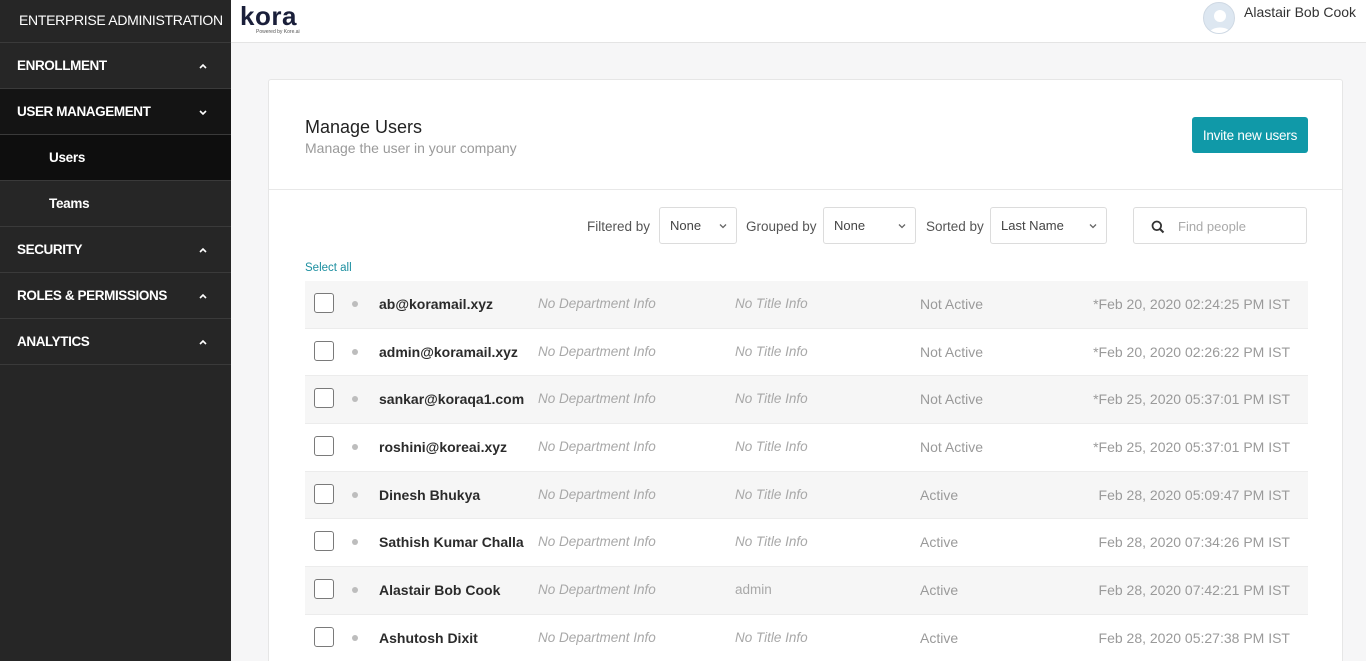  I want to click on user-title: admin, so click(753, 590).